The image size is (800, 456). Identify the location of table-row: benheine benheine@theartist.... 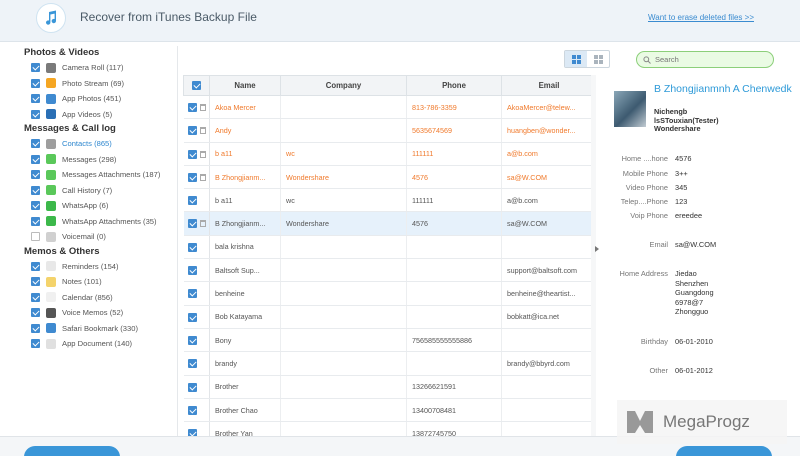
(389, 293).